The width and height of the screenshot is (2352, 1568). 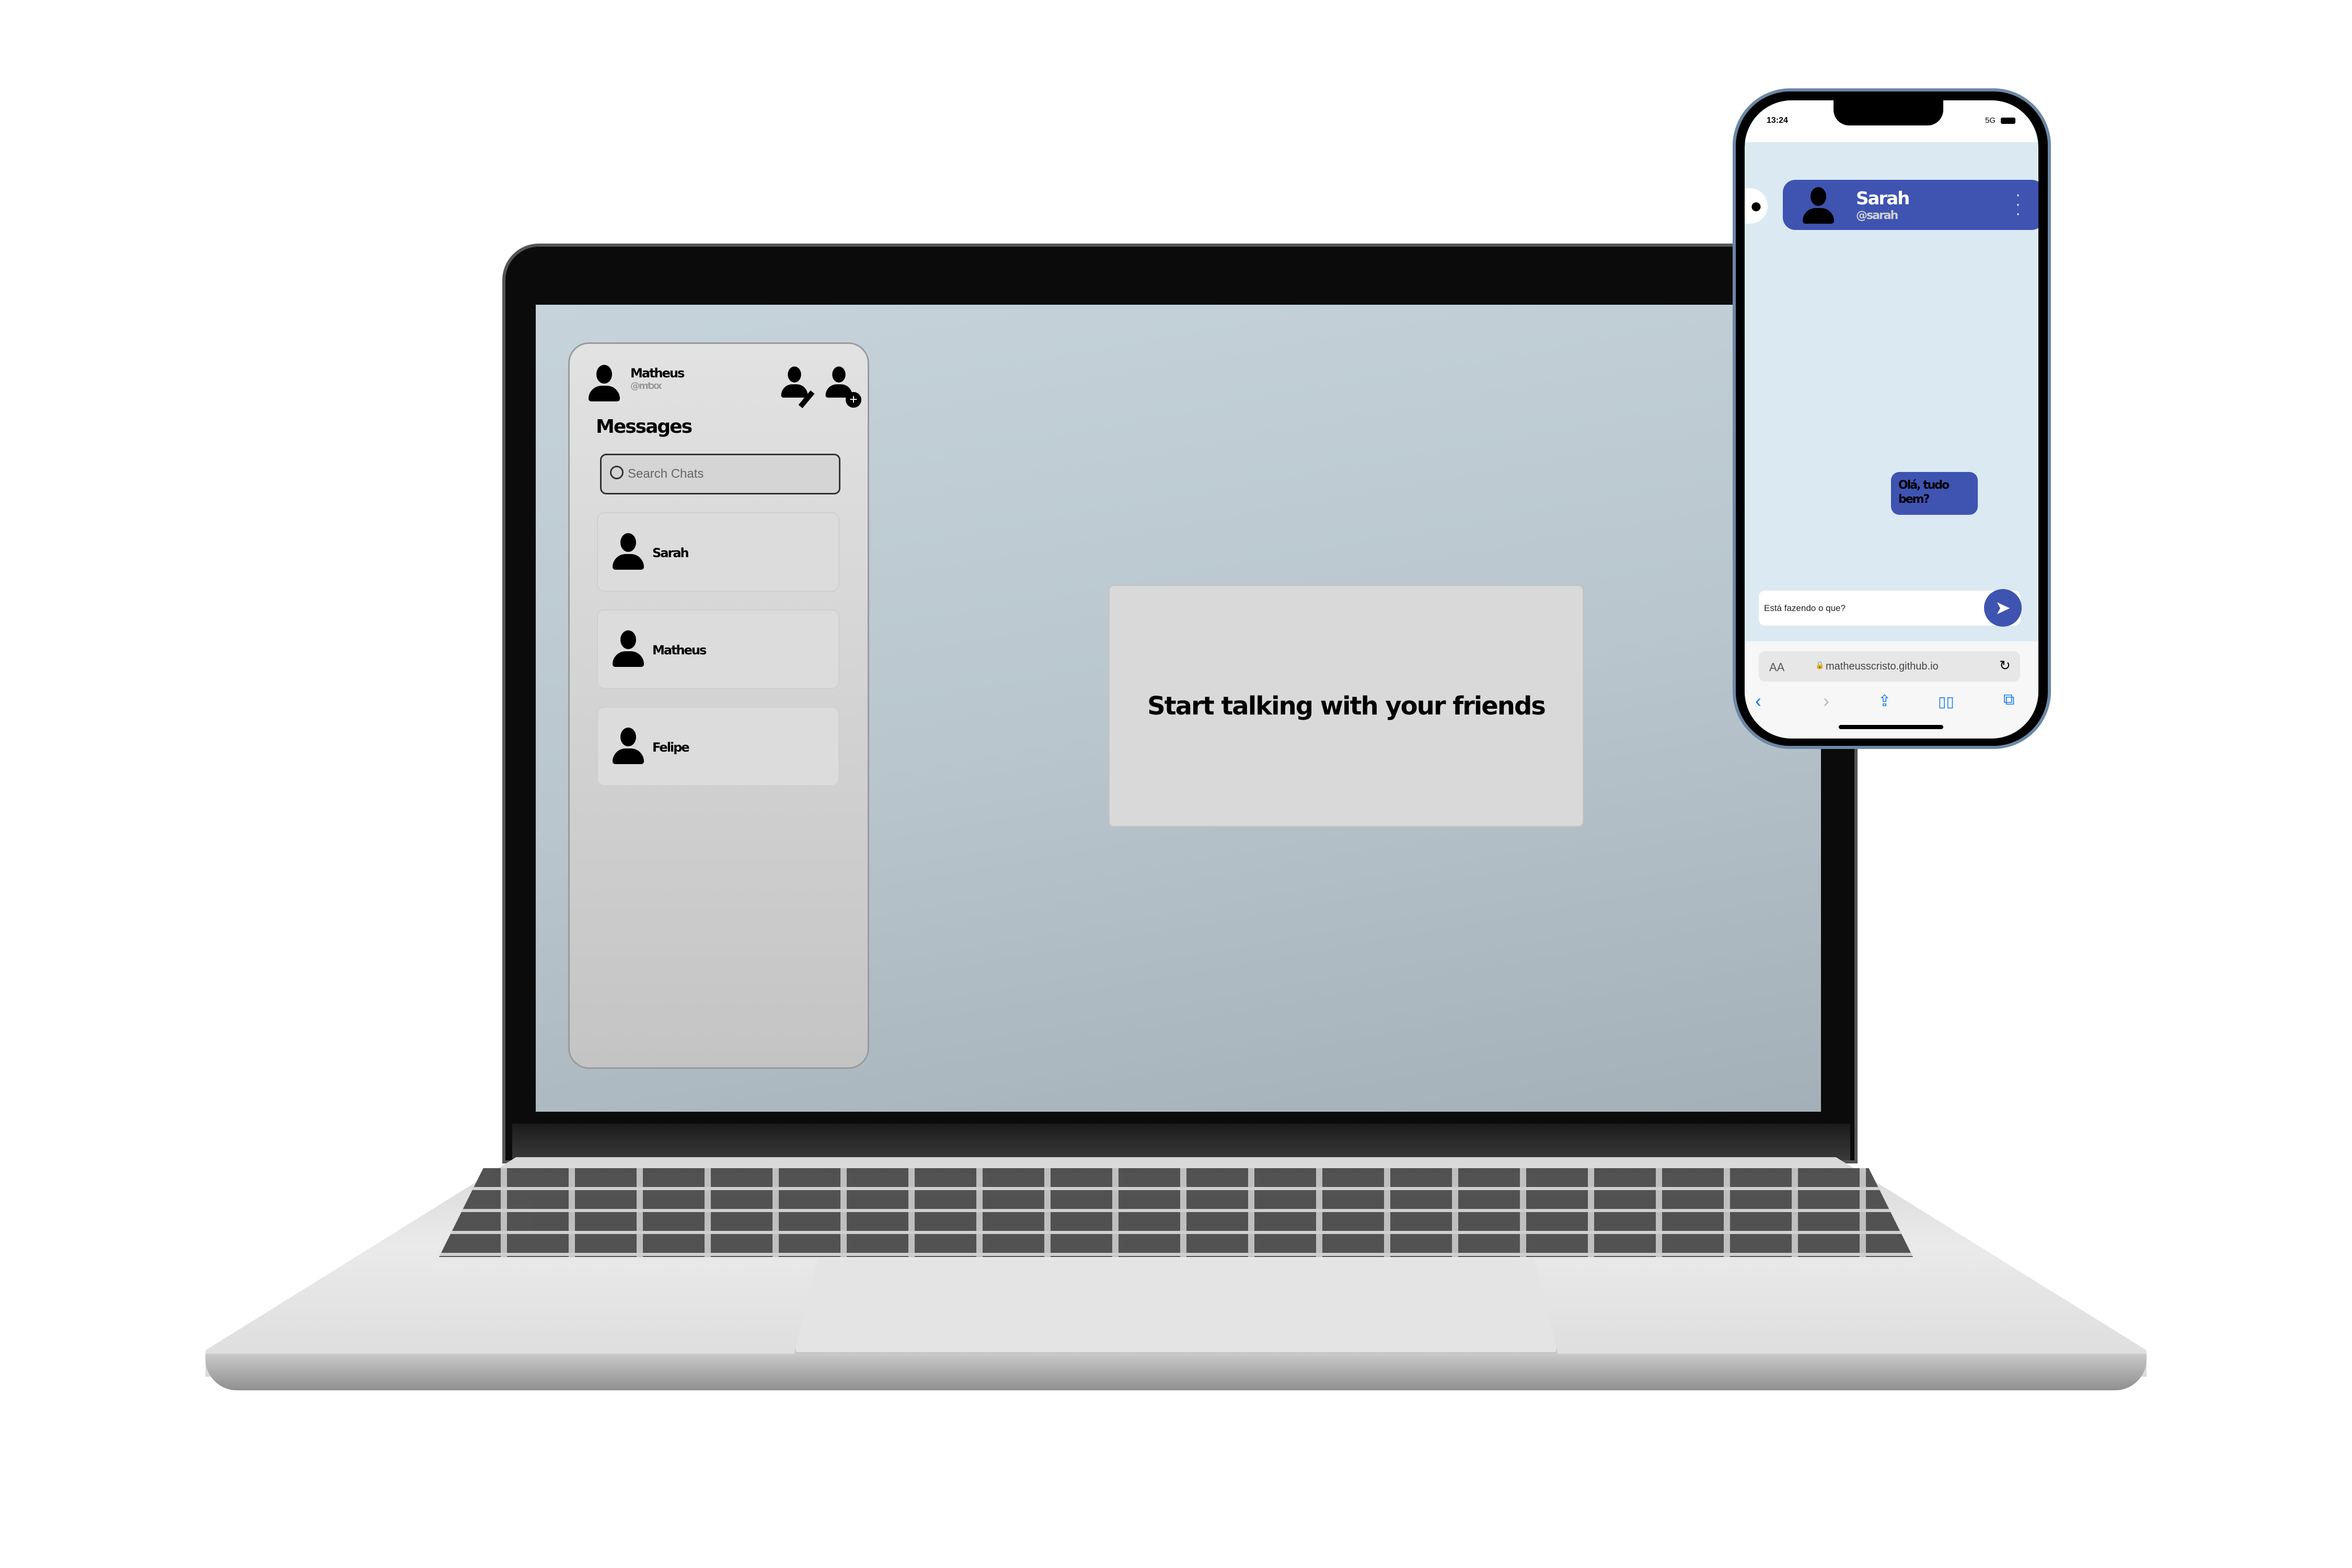 What do you see at coordinates (1877, 215) in the screenshot?
I see `contact-handle: @sarah` at bounding box center [1877, 215].